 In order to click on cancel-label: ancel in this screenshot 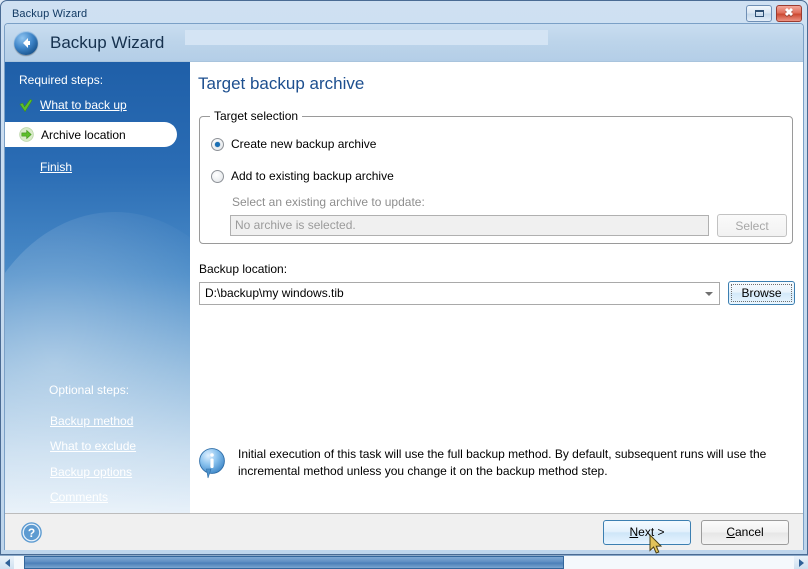, I will do `click(749, 532)`.